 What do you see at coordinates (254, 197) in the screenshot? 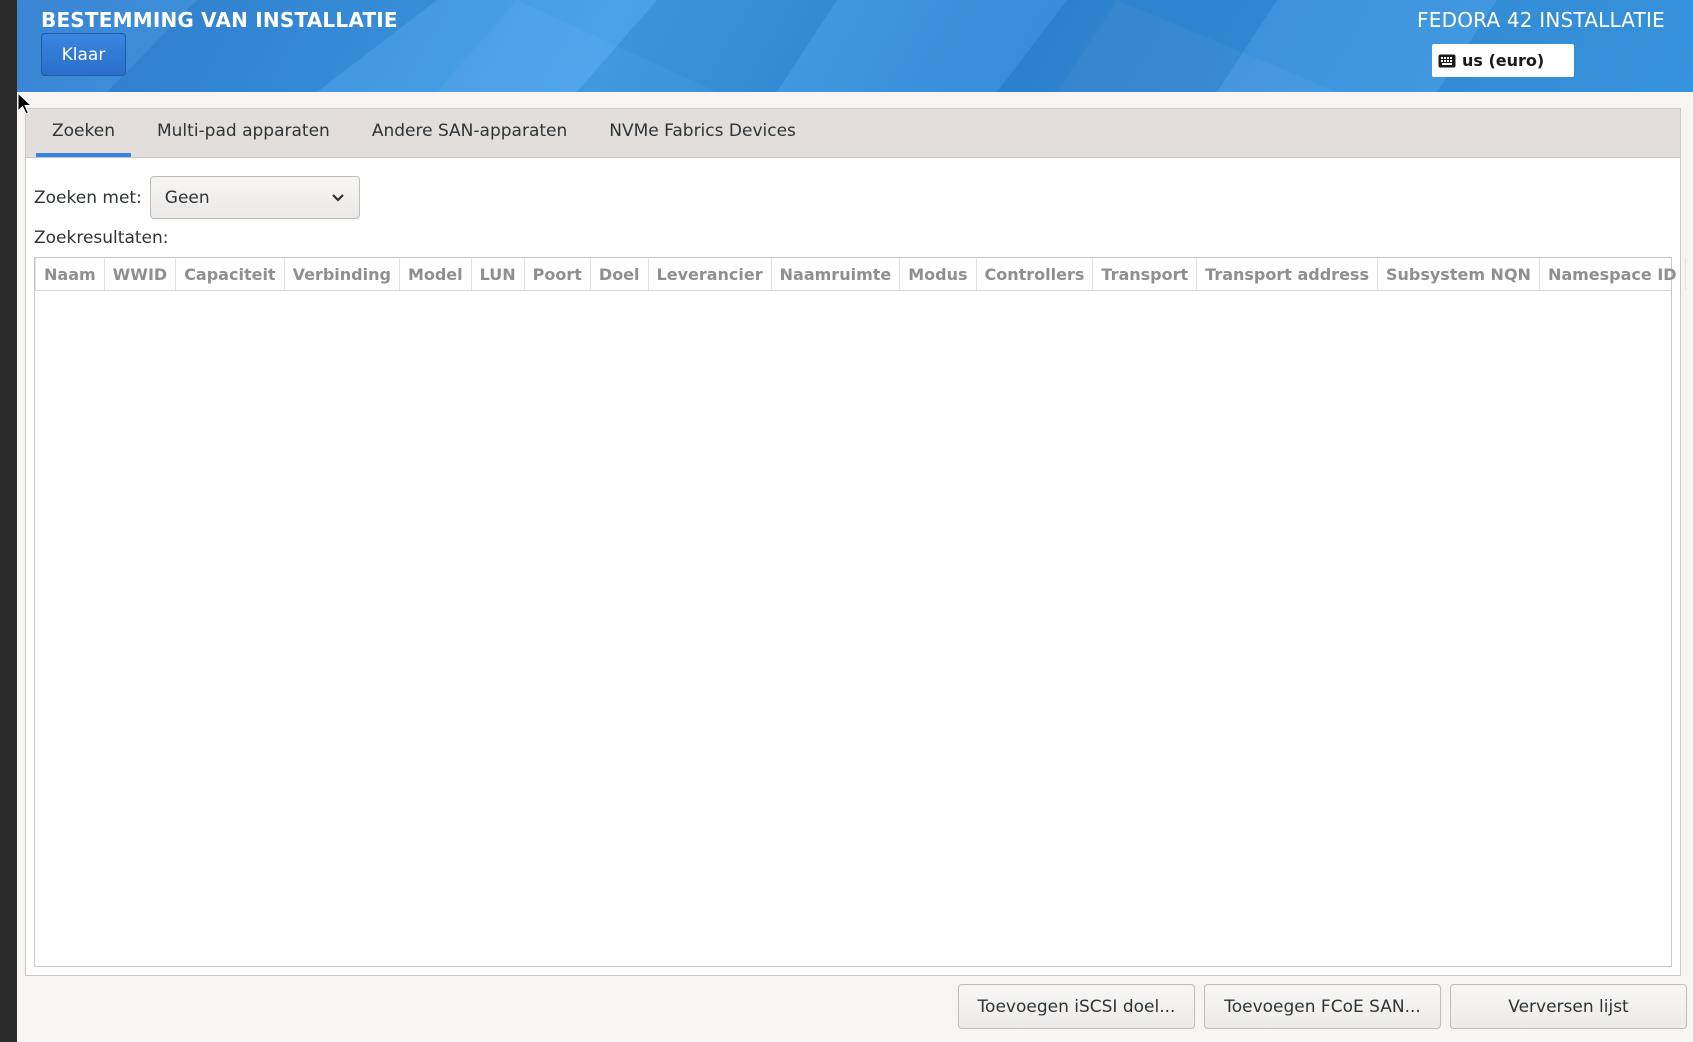
I see `search-by-dropdown: Geen` at bounding box center [254, 197].